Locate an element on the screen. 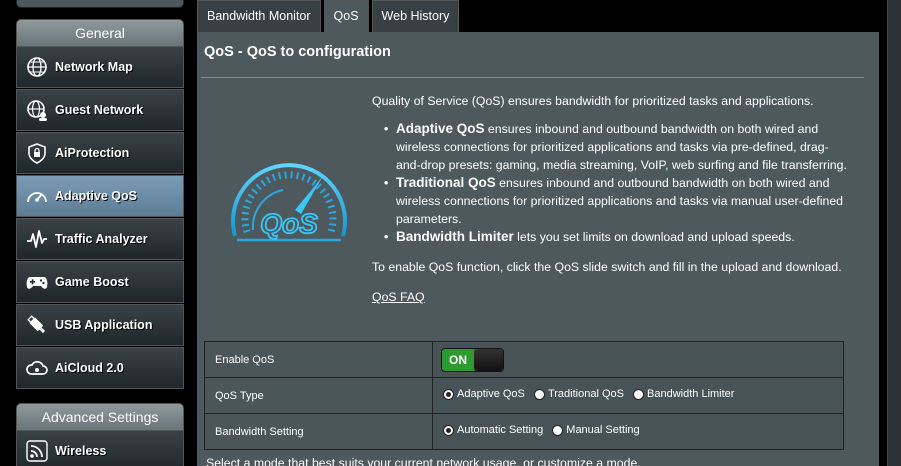 The height and width of the screenshot is (466, 901). radio-automatic-setting is located at coordinates (448, 430).